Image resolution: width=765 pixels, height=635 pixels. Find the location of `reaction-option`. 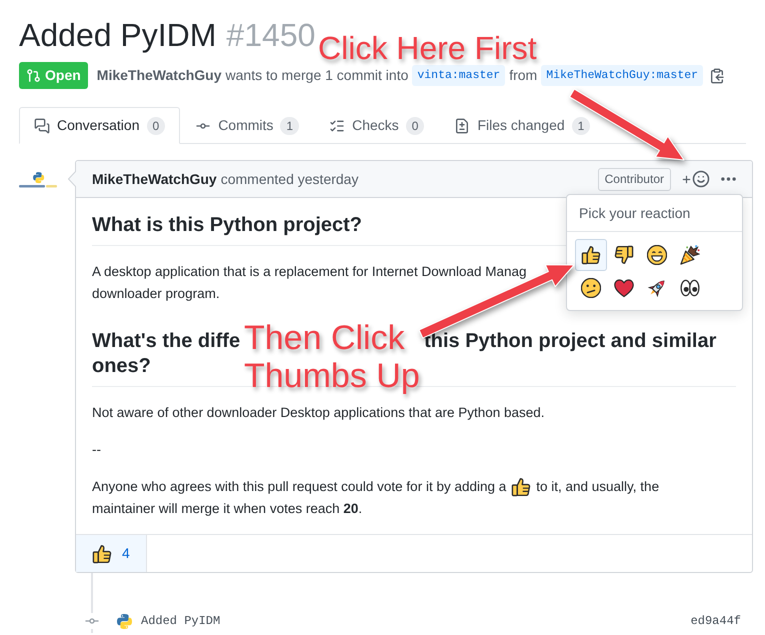

reaction-option is located at coordinates (591, 255).